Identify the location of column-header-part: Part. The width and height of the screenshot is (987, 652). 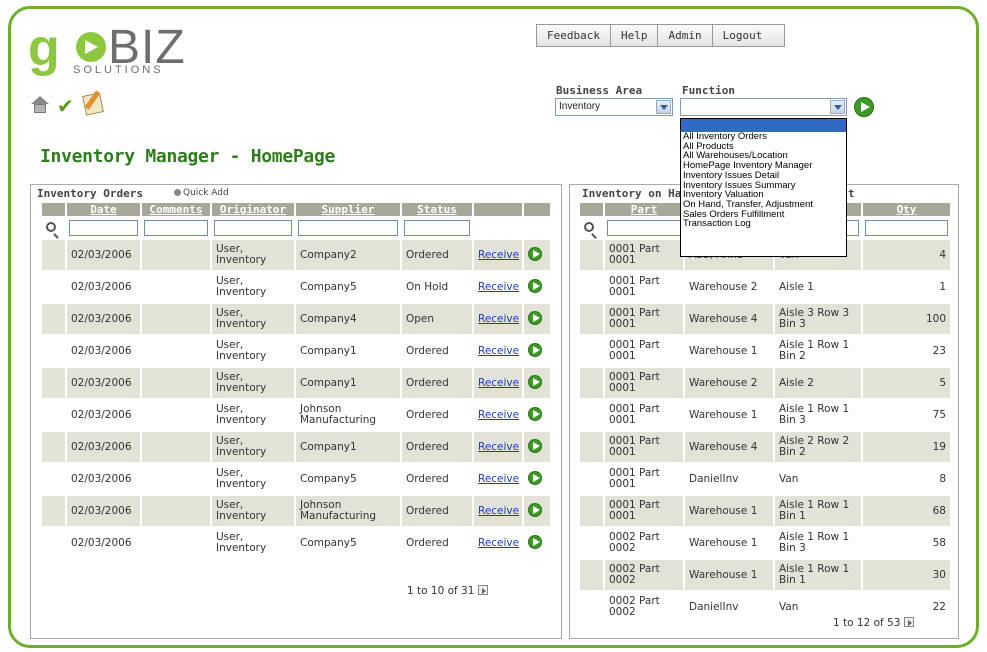
(644, 209).